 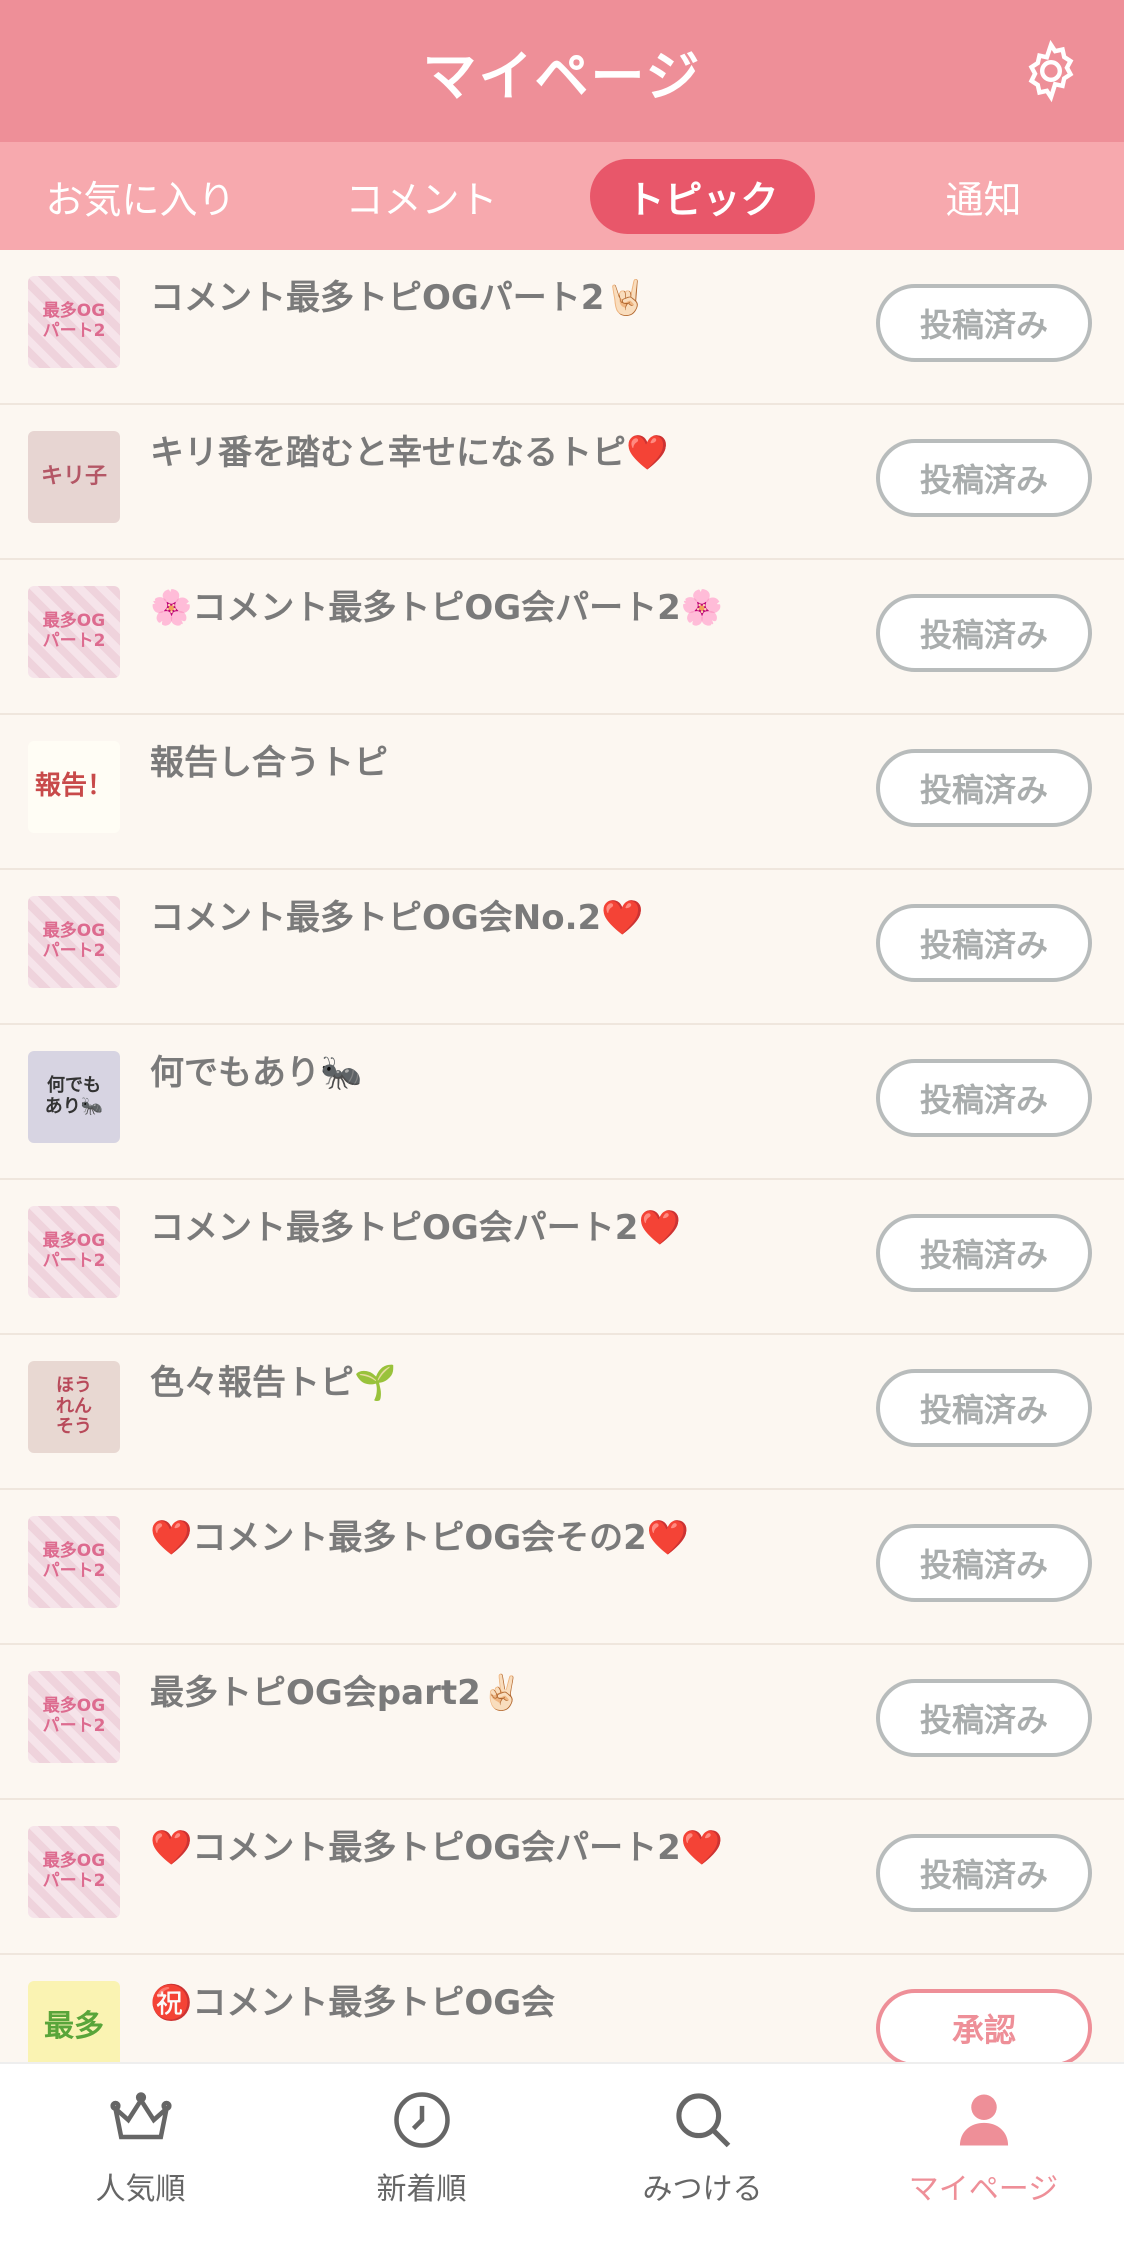 I want to click on tab-label: お気に入り, so click(x=140, y=199).